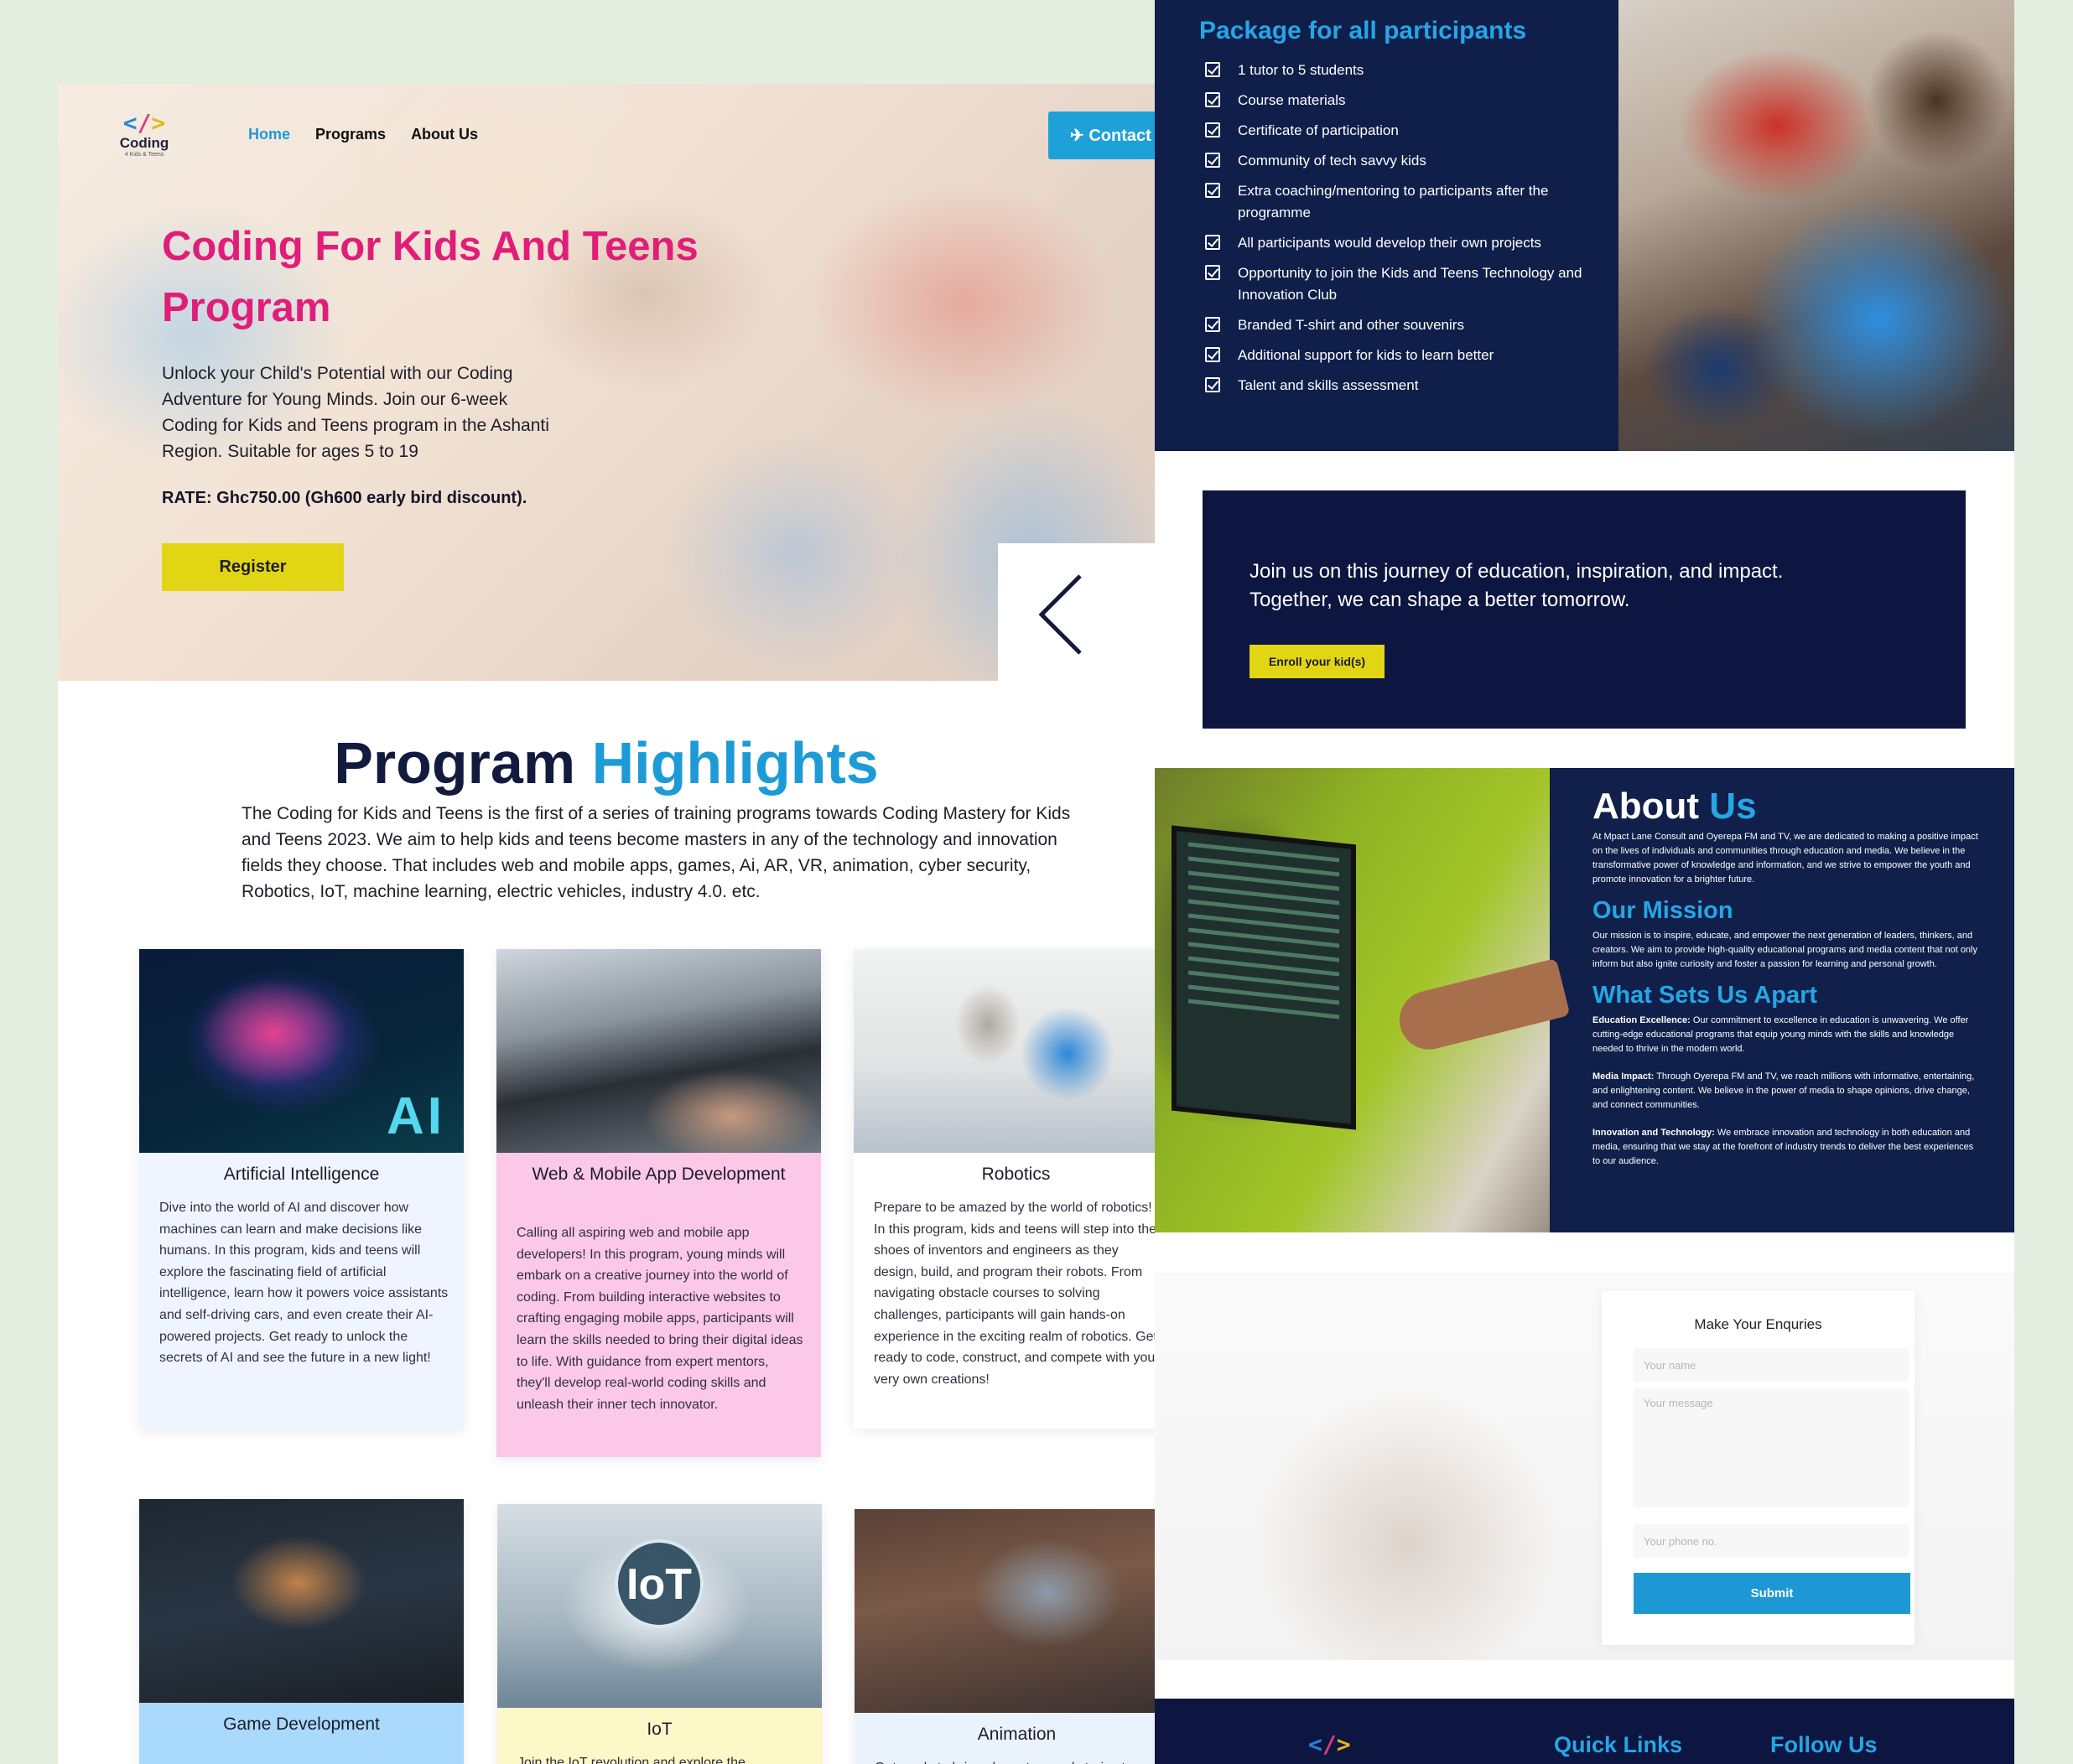 Image resolution: width=2073 pixels, height=1764 pixels. Describe the element at coordinates (1363, 30) in the screenshot. I see `package-title: Package for all participants` at that location.